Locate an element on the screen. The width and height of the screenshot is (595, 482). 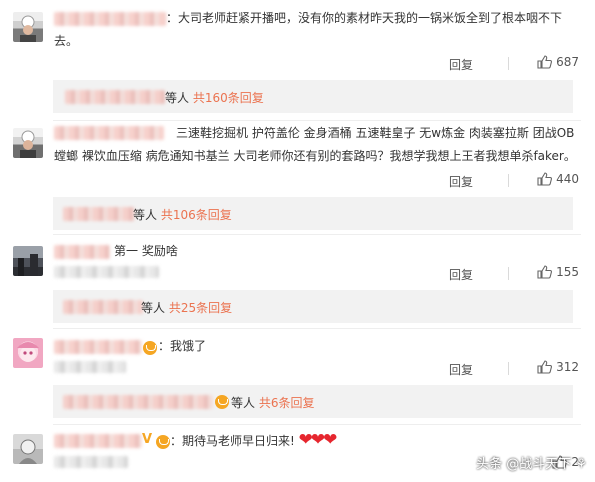
sub-replies-box: 等人 共160条回复 is located at coordinates (313, 96).